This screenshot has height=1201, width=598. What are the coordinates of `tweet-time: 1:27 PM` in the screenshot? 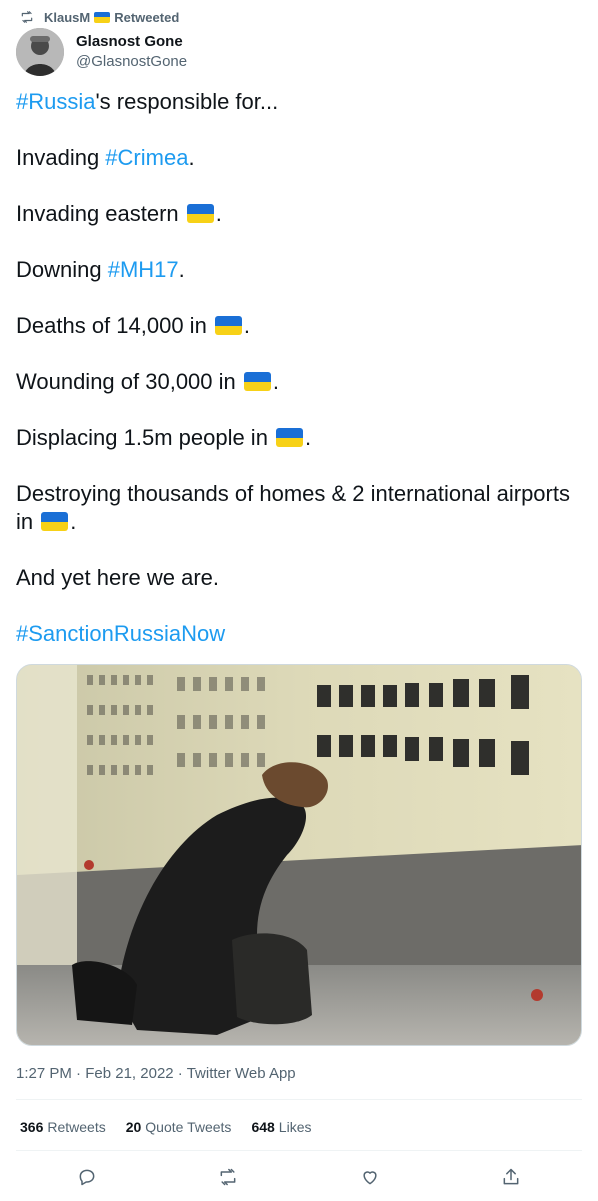 It's located at (44, 1073).